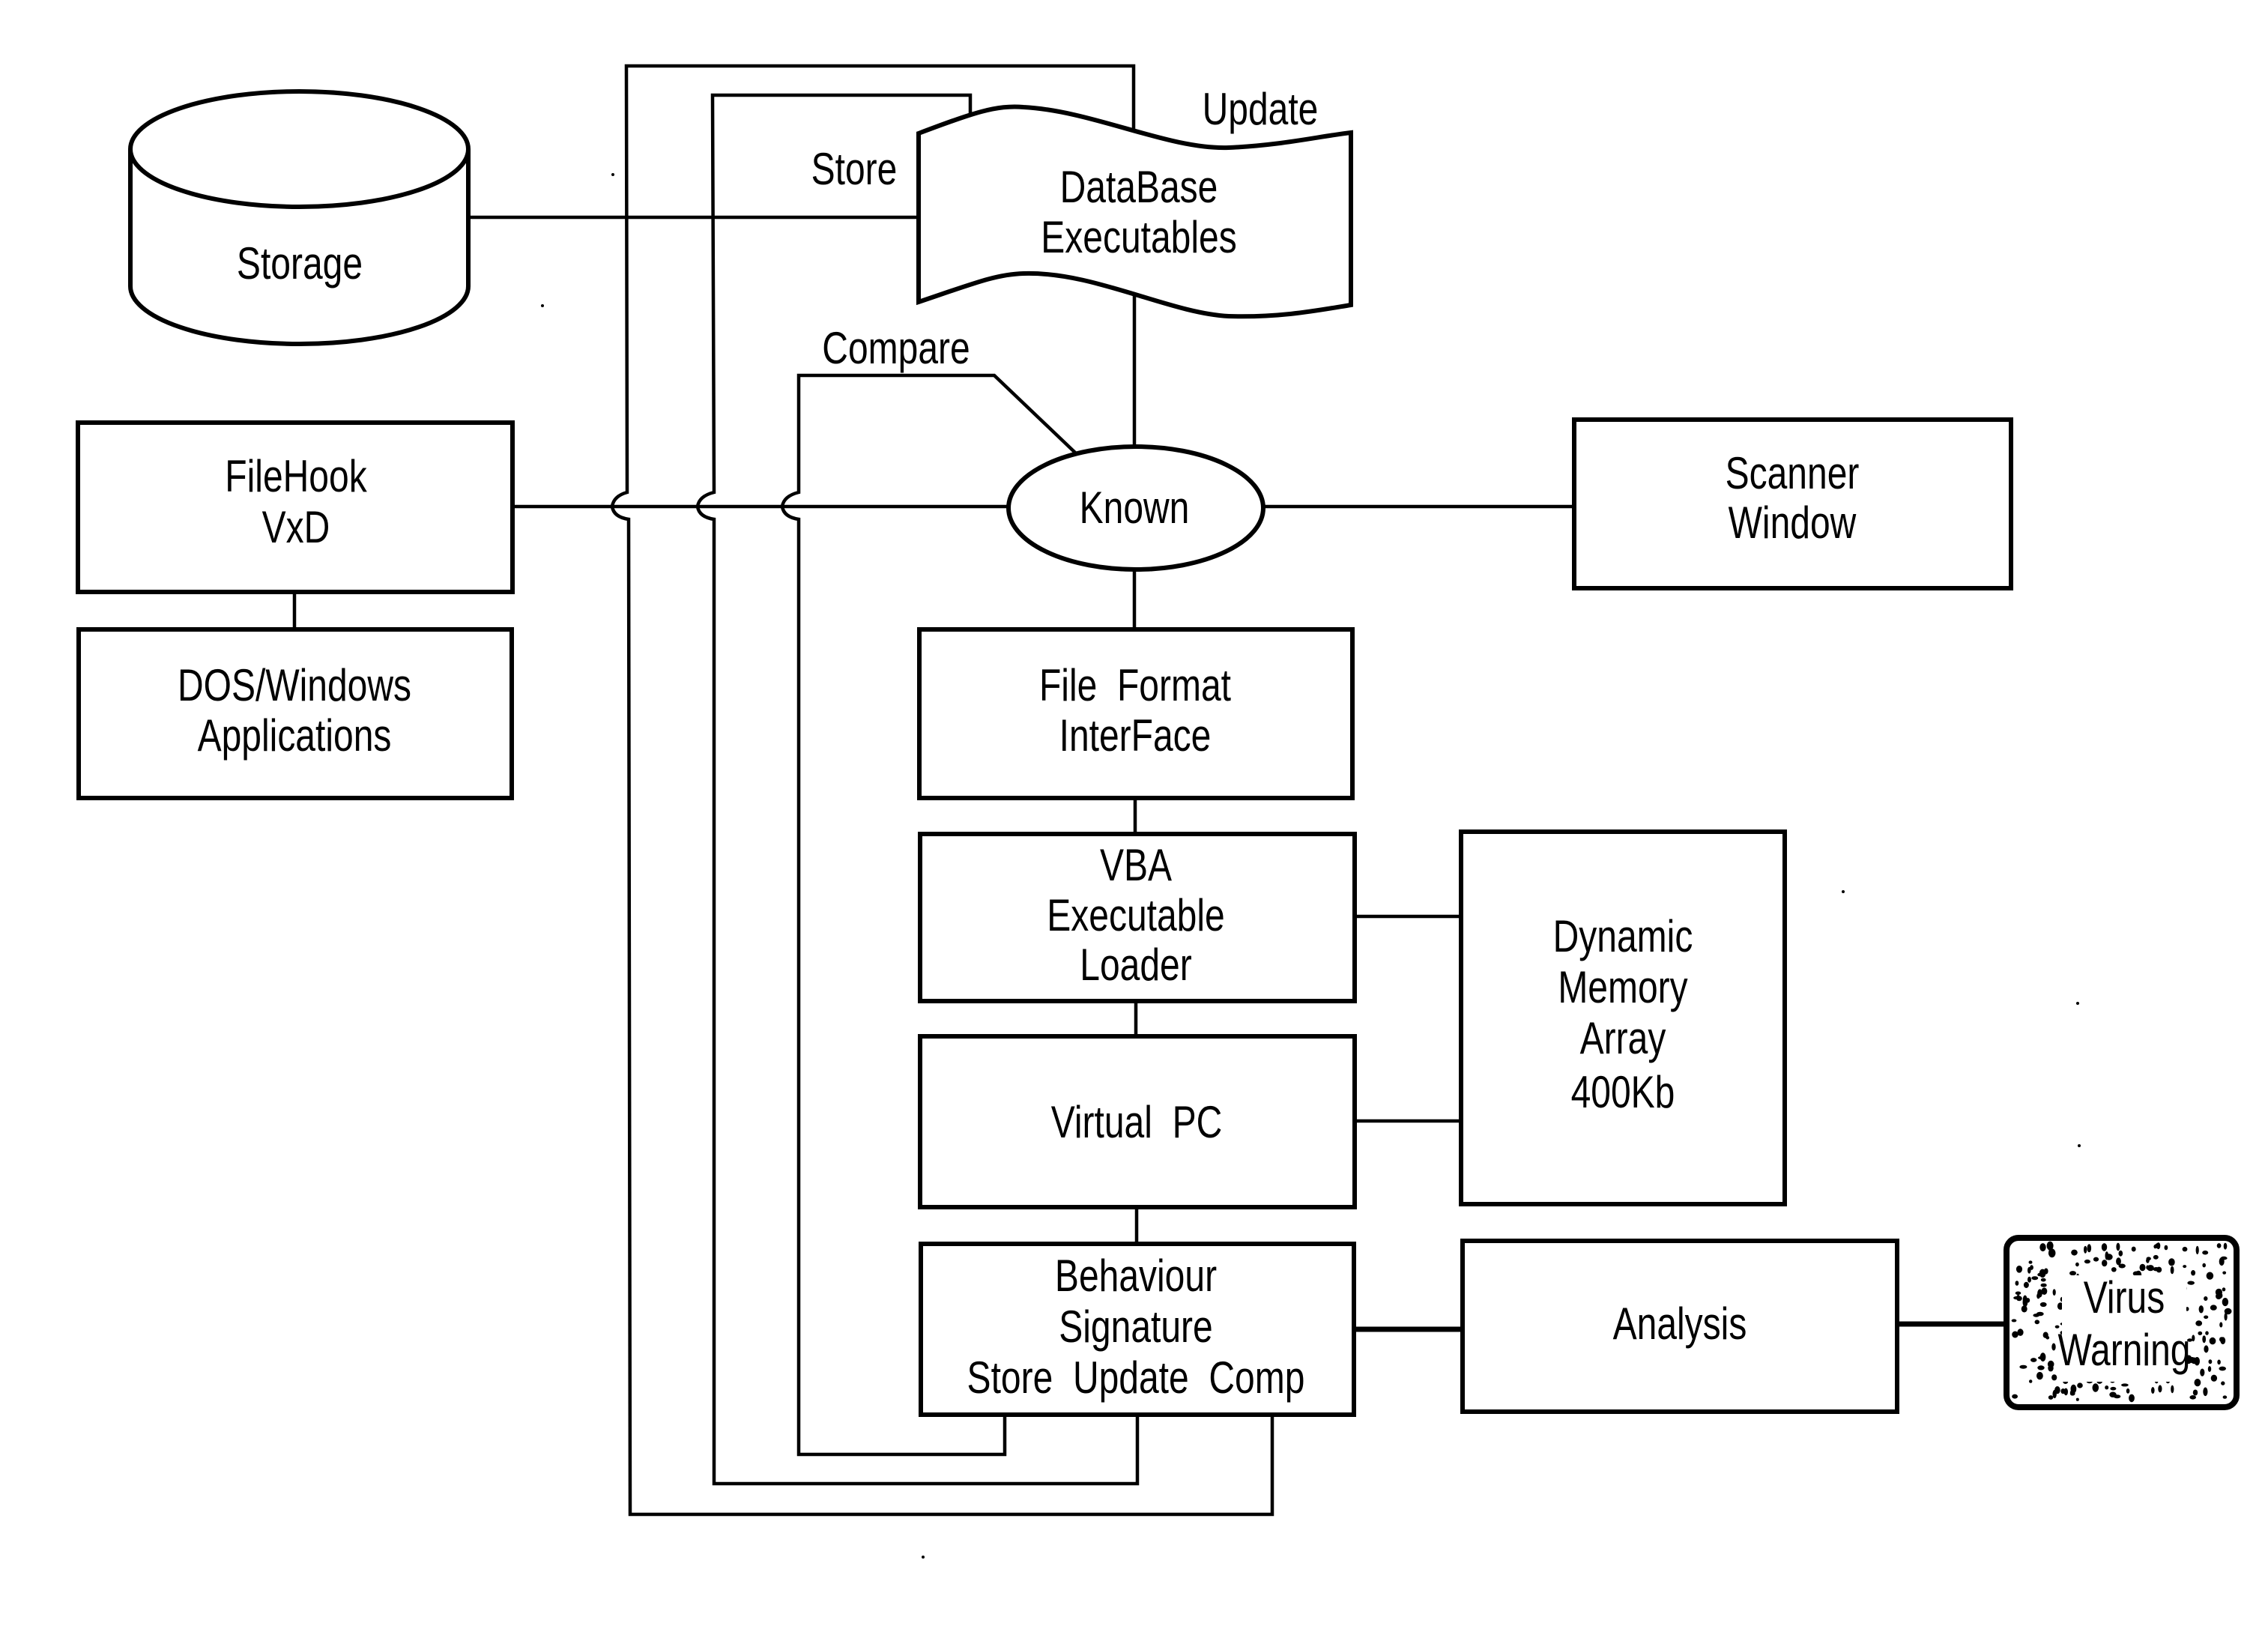 The width and height of the screenshot is (2268, 1626). Describe the element at coordinates (1135, 735) in the screenshot. I see `file-format-label-line2: InterFace` at that location.